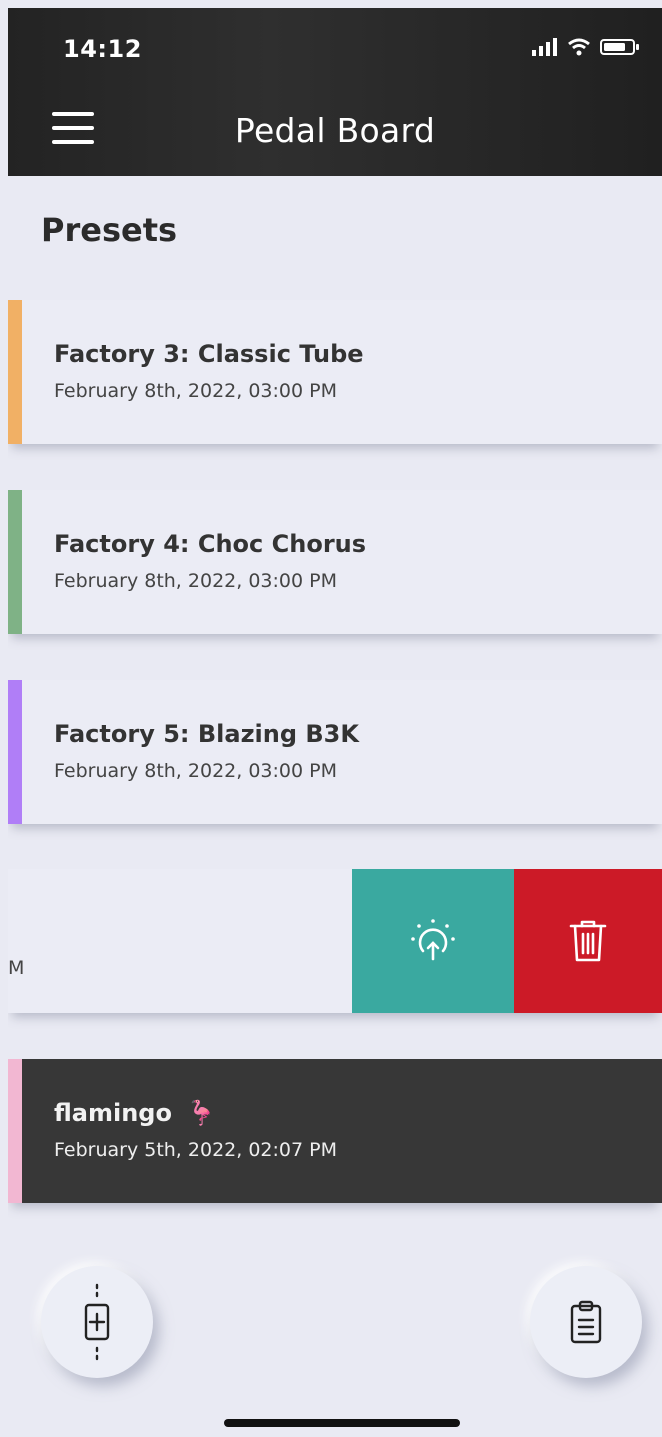 The height and width of the screenshot is (1437, 662). I want to click on battery-icon, so click(619, 47).